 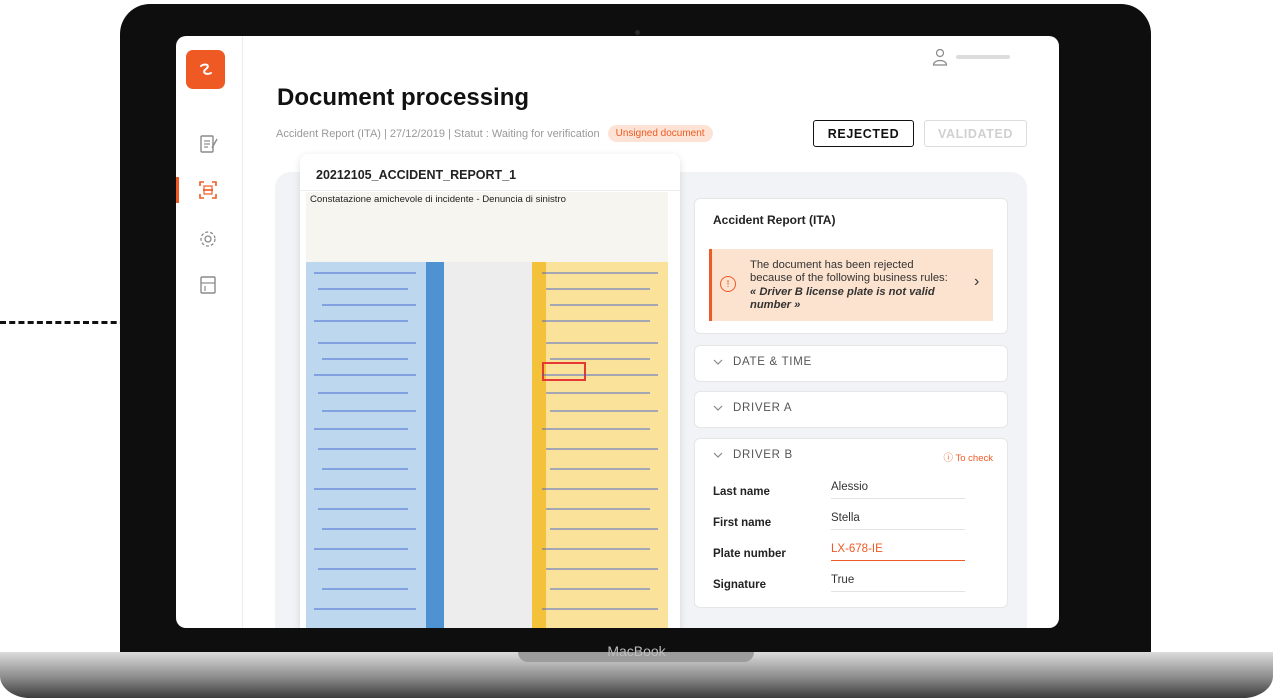 I want to click on scan-driver-b-strip, so click(x=539, y=445).